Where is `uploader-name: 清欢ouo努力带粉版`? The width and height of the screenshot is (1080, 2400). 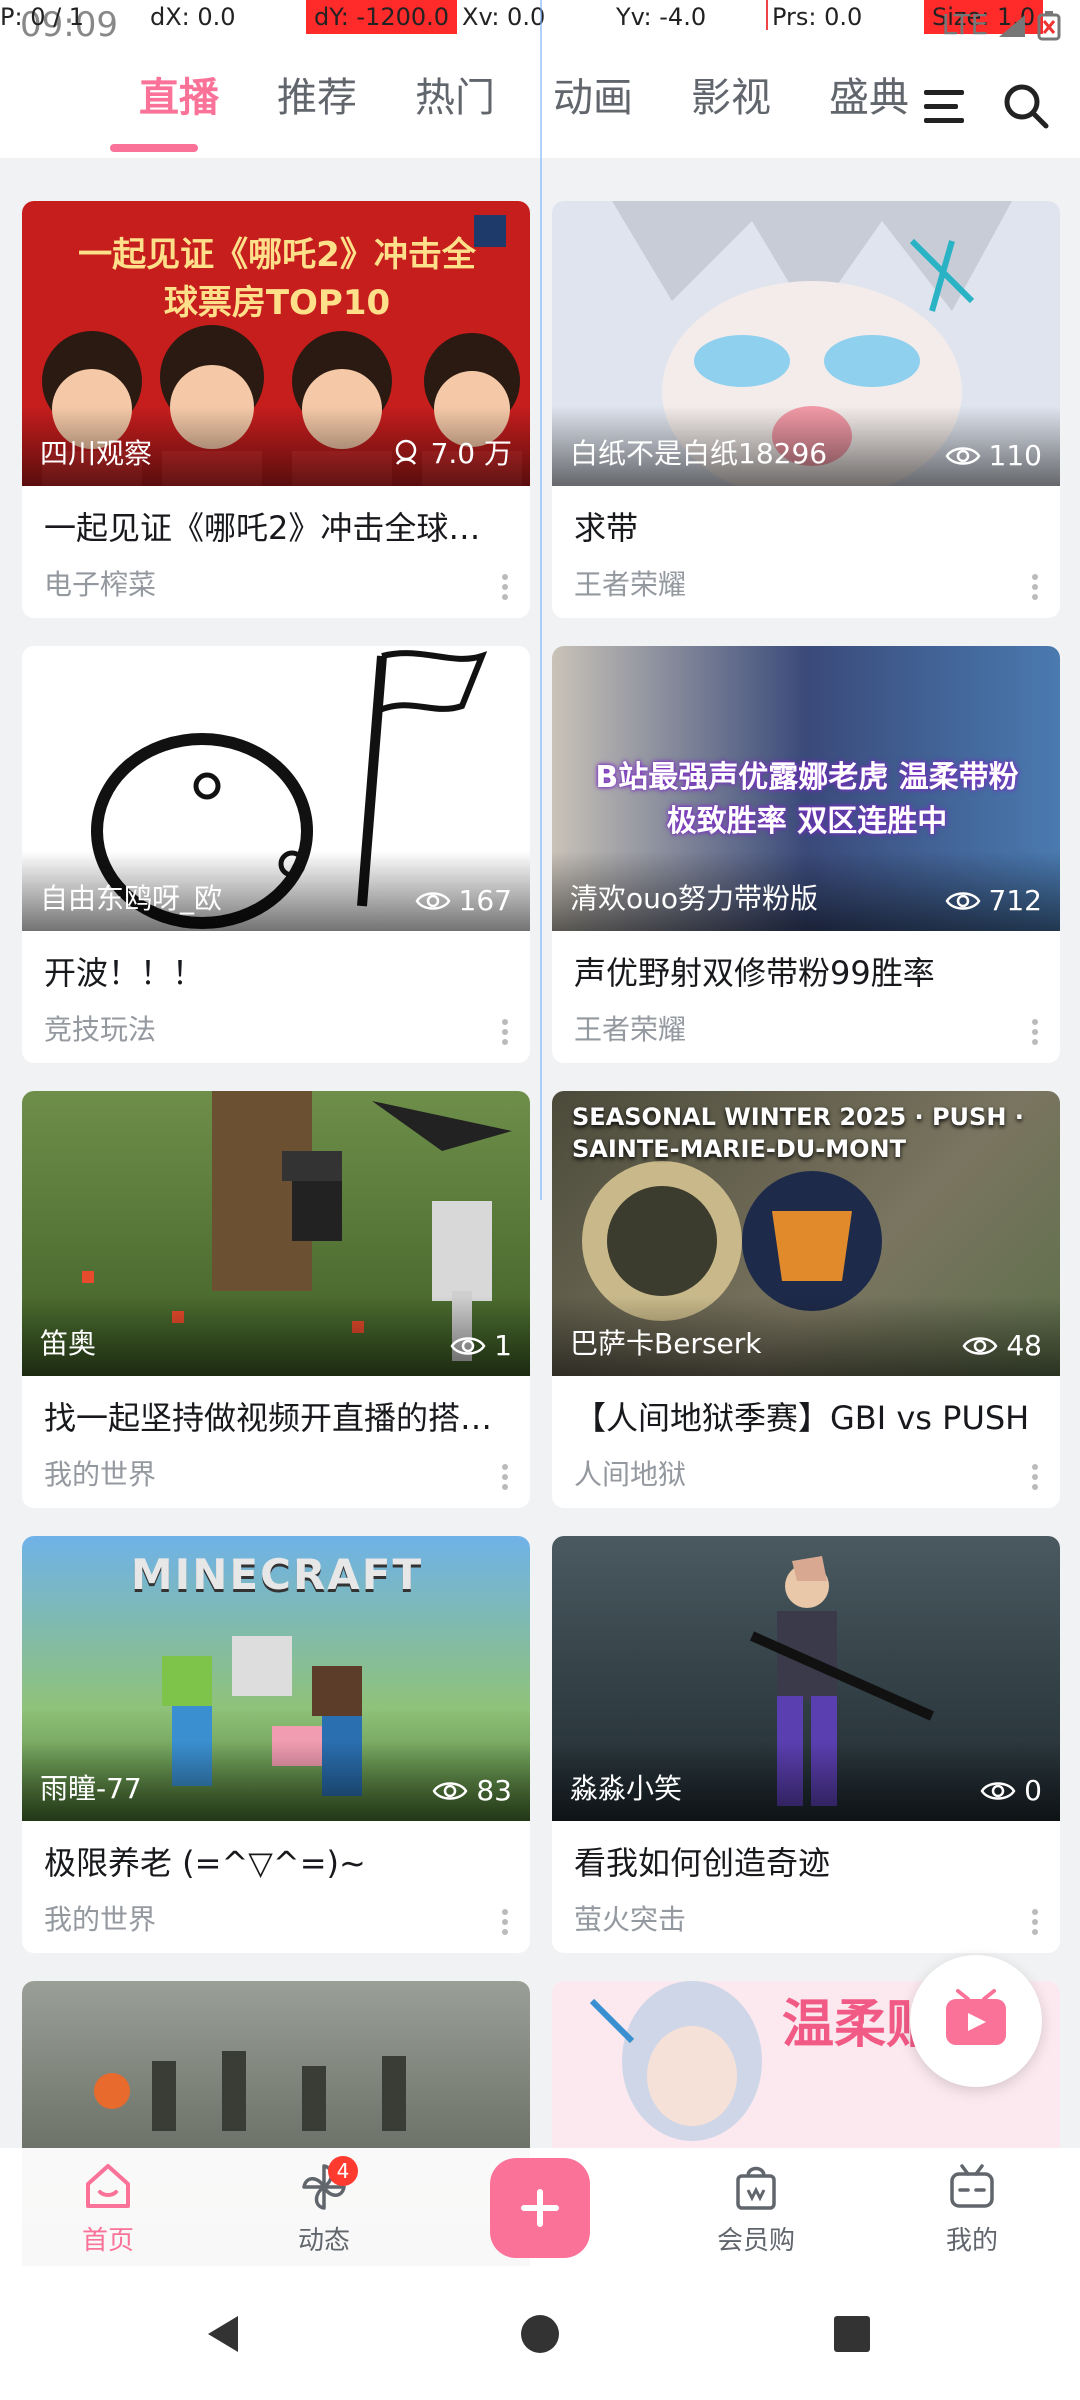 uploader-name: 清欢ouo努力带粉版 is located at coordinates (694, 898).